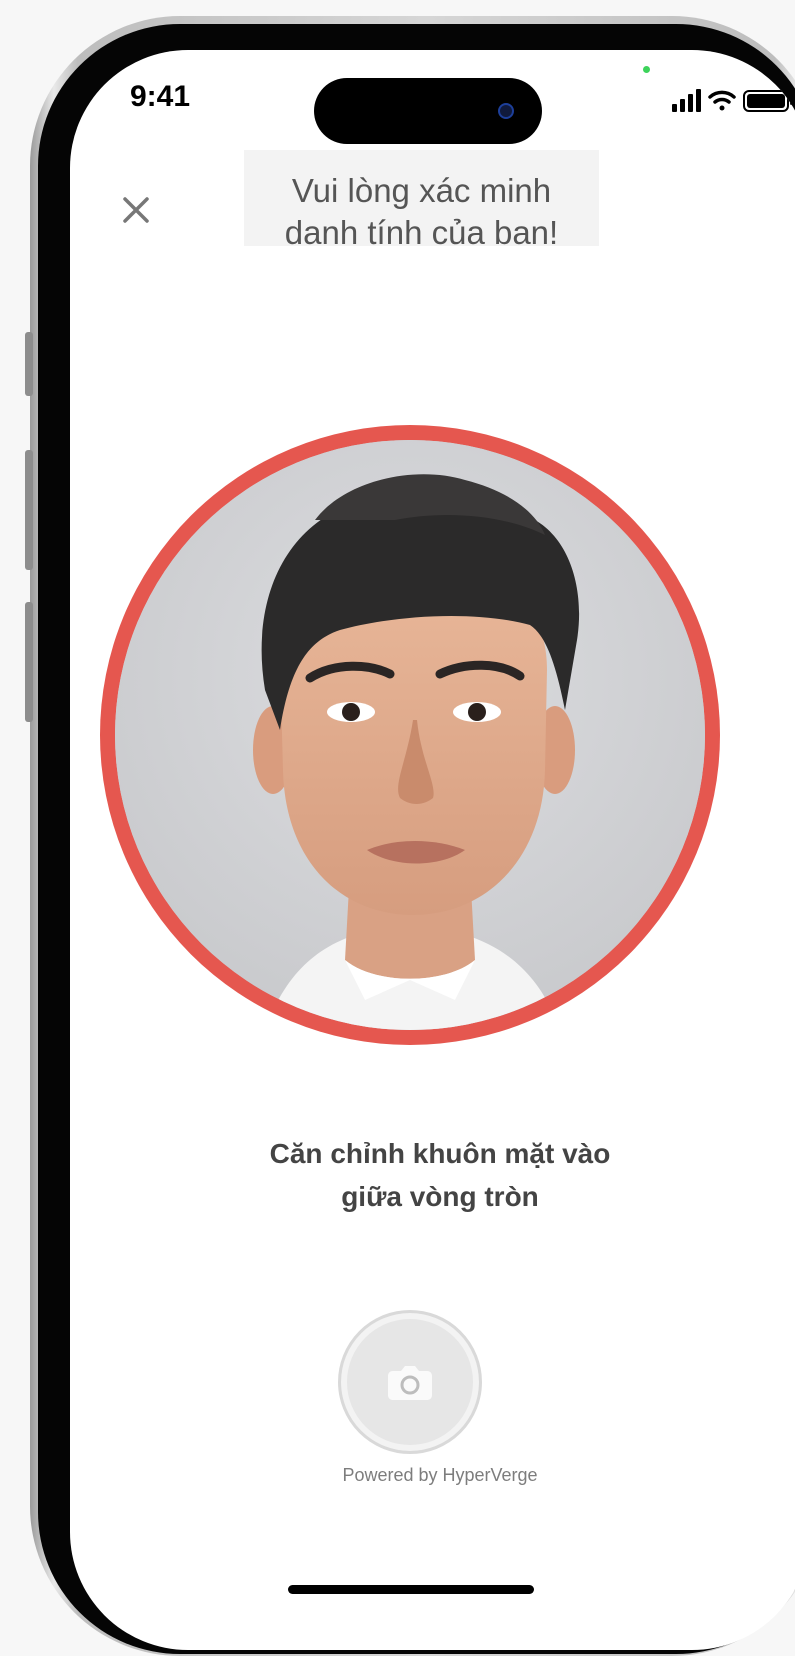 This screenshot has width=795, height=1656. I want to click on page-title: Vui lòng xác minh danh tính của bạn!, so click(421, 198).